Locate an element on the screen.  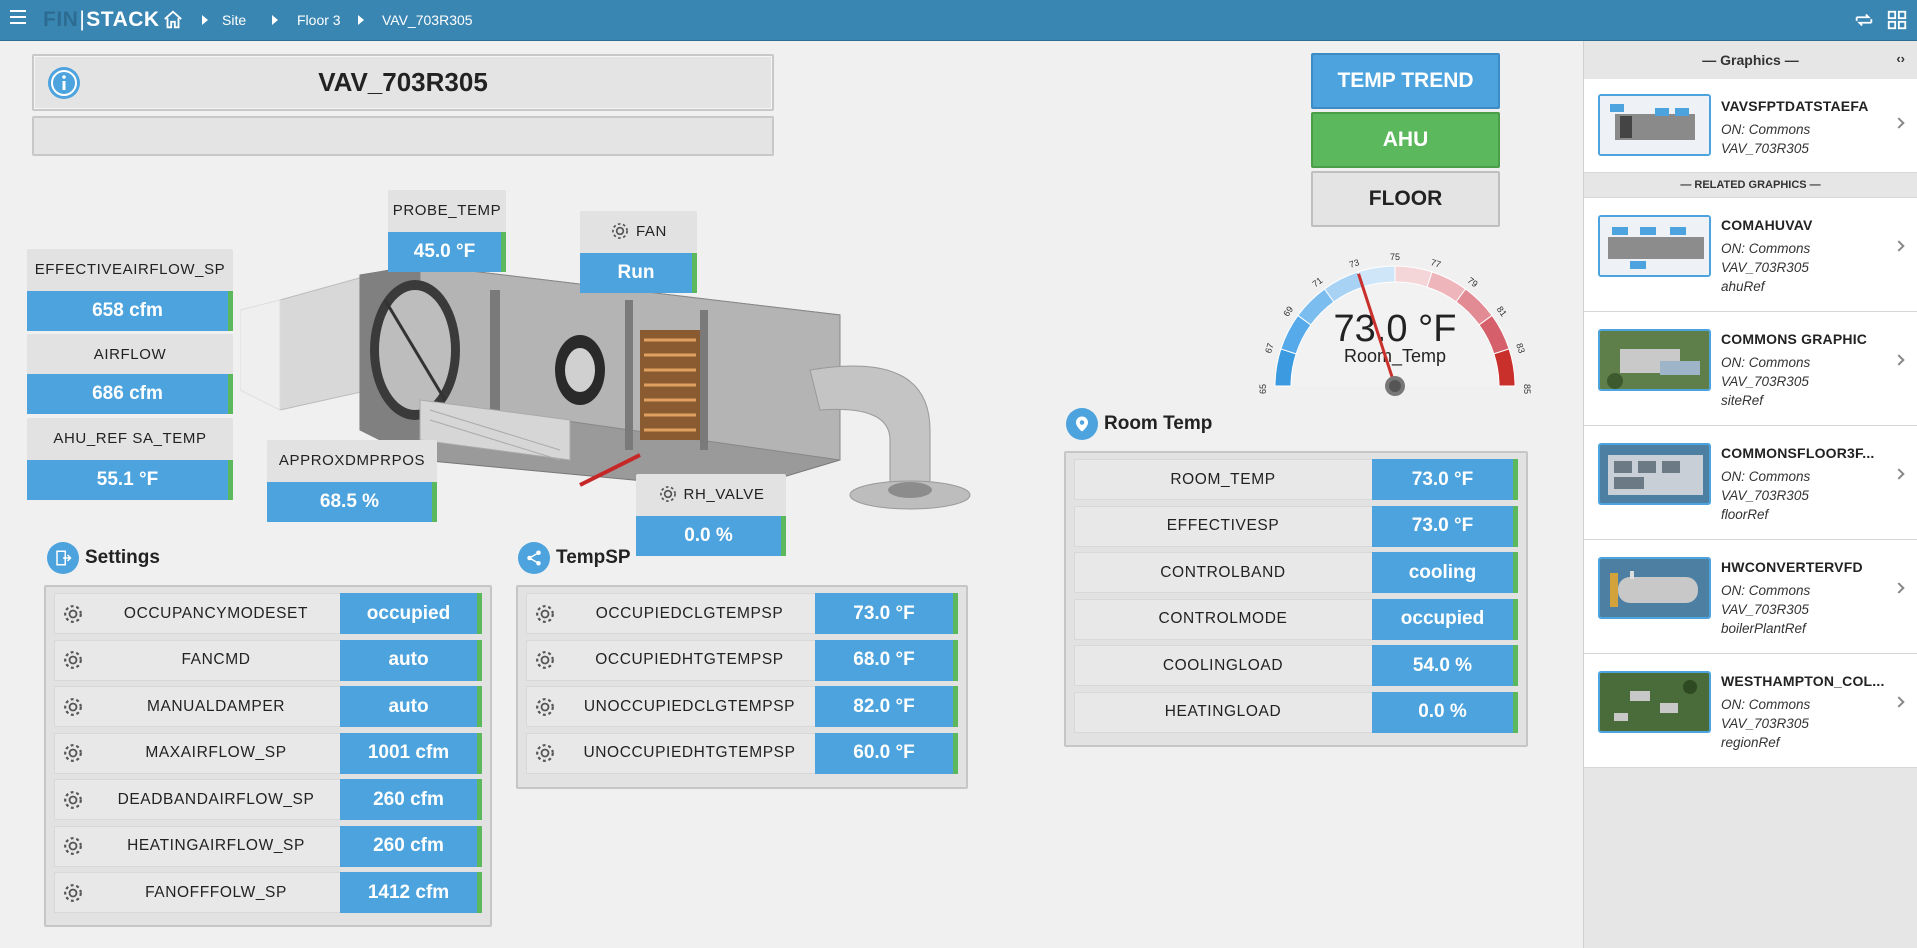
airflow-card: AIRFLOW 686 cfm is located at coordinates (130, 374).